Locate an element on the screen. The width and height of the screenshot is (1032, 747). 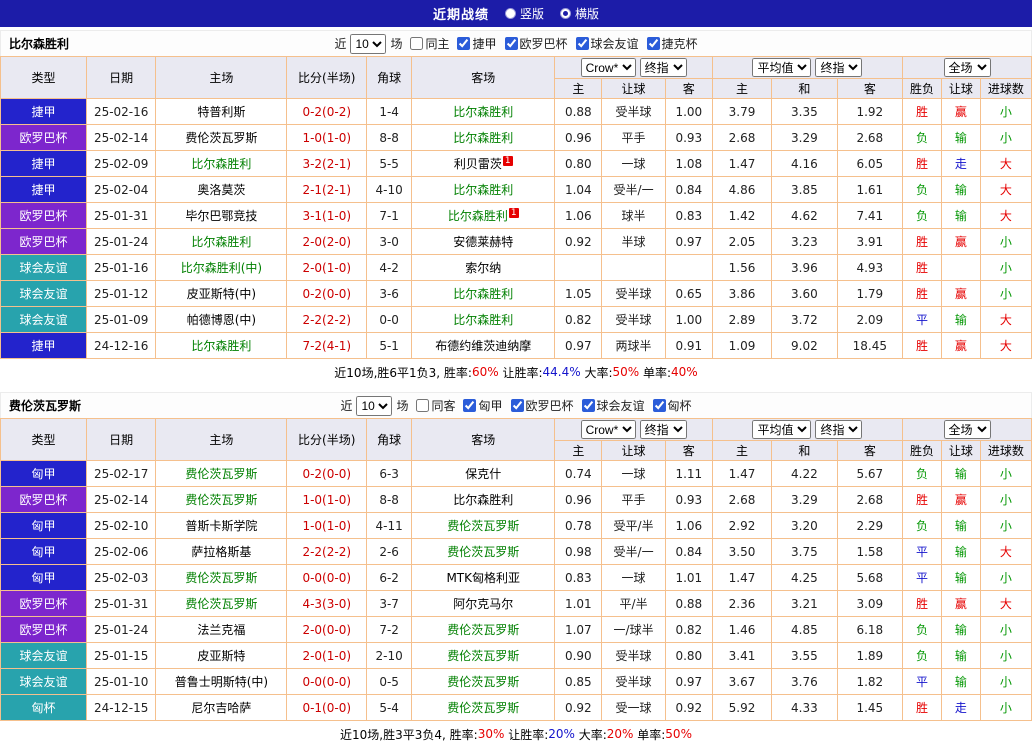
home-team-link: 普鲁士明斯特(中) is located at coordinates (221, 682).